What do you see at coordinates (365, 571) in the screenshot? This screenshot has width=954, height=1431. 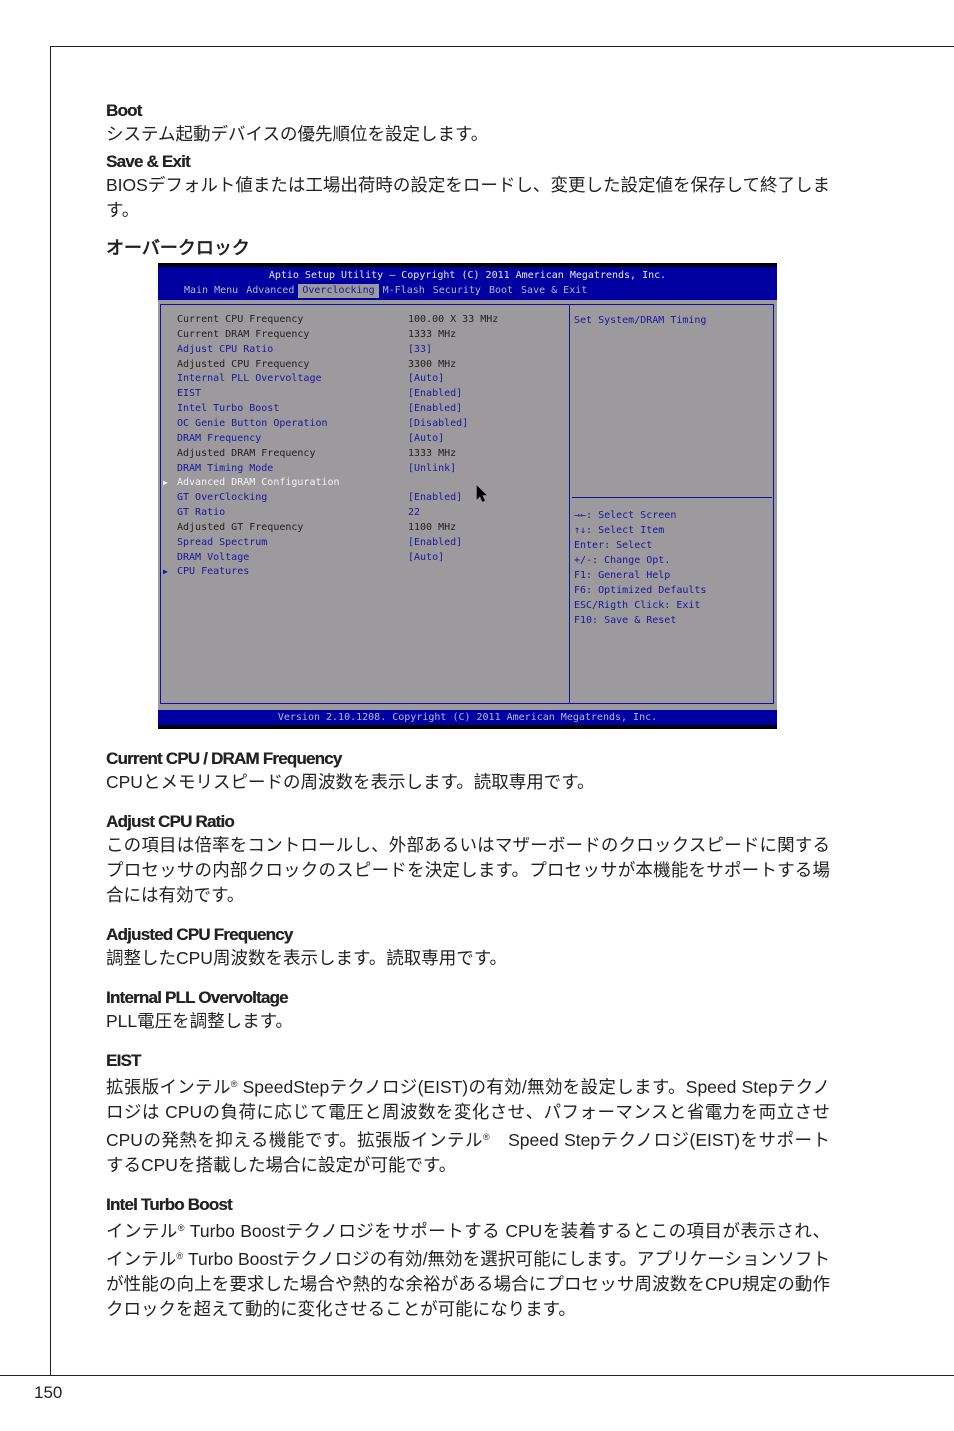 I see `bios-setting-row: ▶ CPU Features` at bounding box center [365, 571].